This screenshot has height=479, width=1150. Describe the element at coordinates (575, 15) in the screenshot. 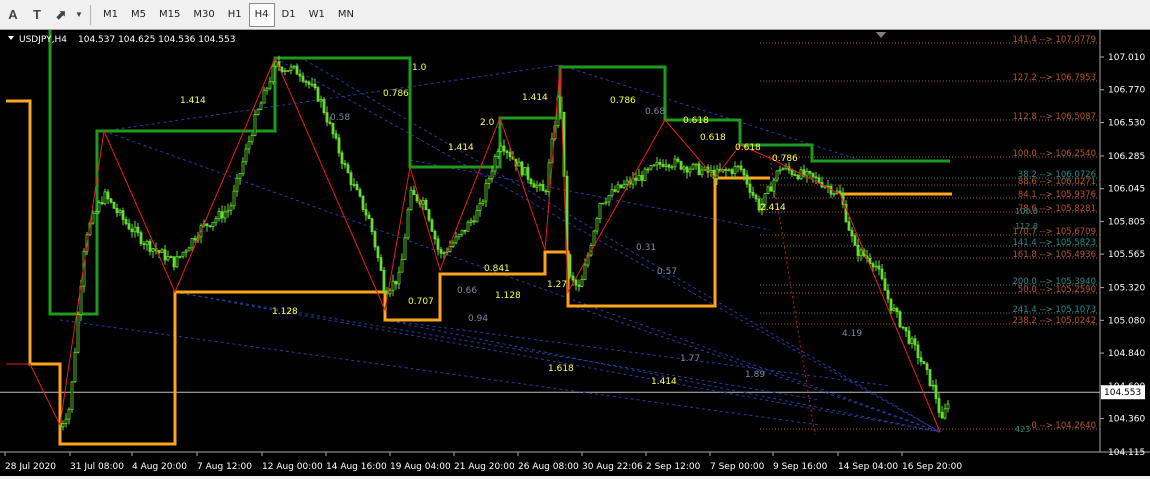

I see `chart-toolbar: A T ⬈ ▼ M1 M5 M15 M30 H1 H4 D1 W1 MN` at that location.